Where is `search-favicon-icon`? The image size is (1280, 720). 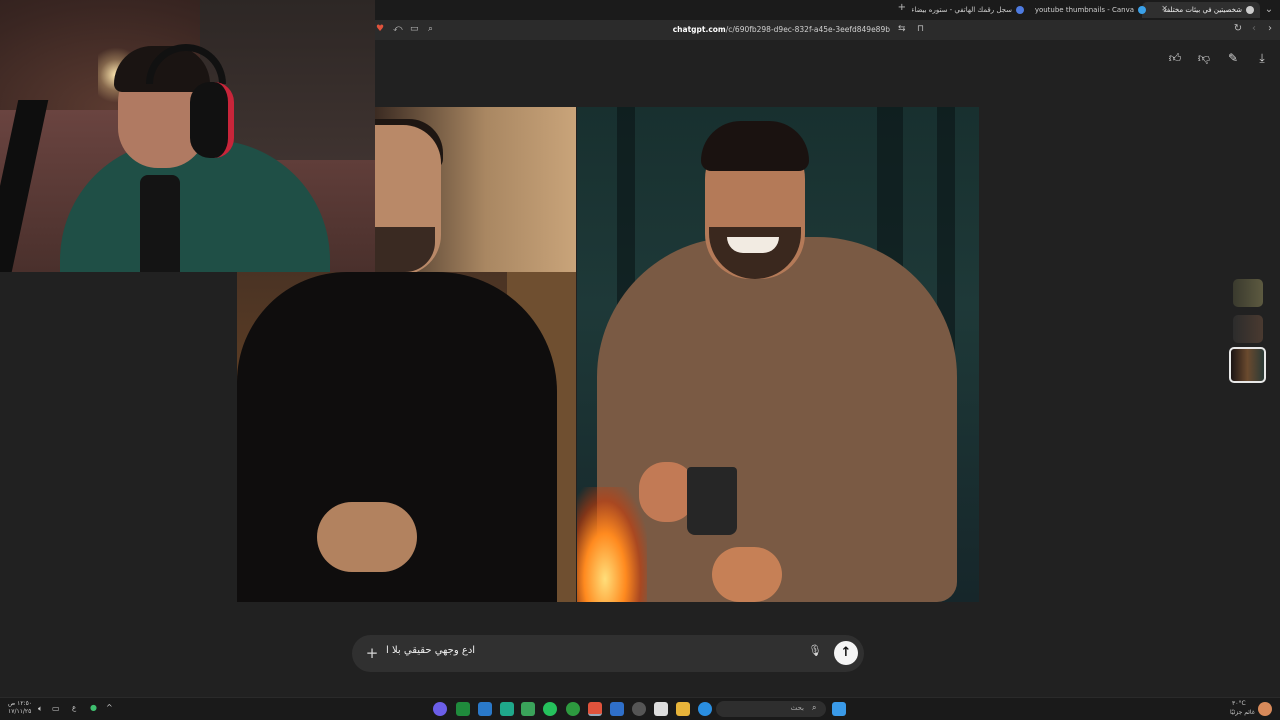
search-favicon-icon is located at coordinates (1142, 10).